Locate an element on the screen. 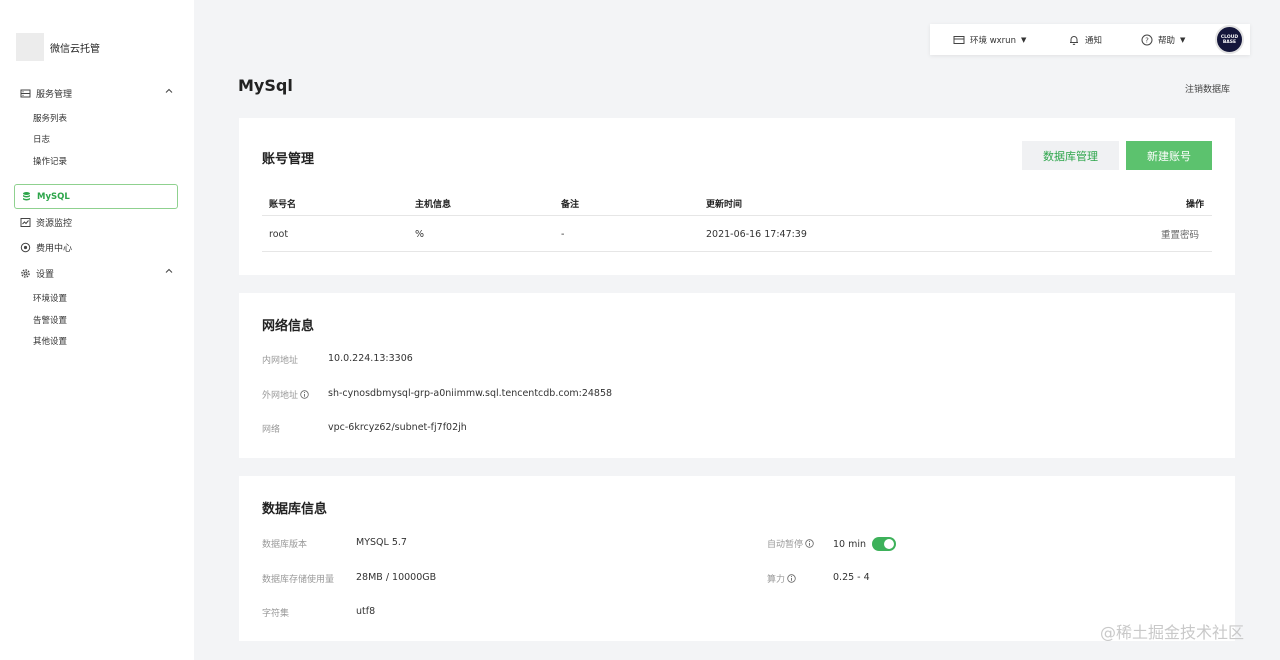  reset-password-link: 重置密码 is located at coordinates (1180, 234).